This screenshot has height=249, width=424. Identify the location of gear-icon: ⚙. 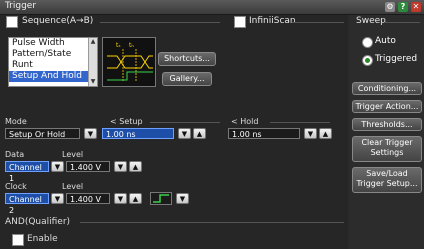
(390, 7).